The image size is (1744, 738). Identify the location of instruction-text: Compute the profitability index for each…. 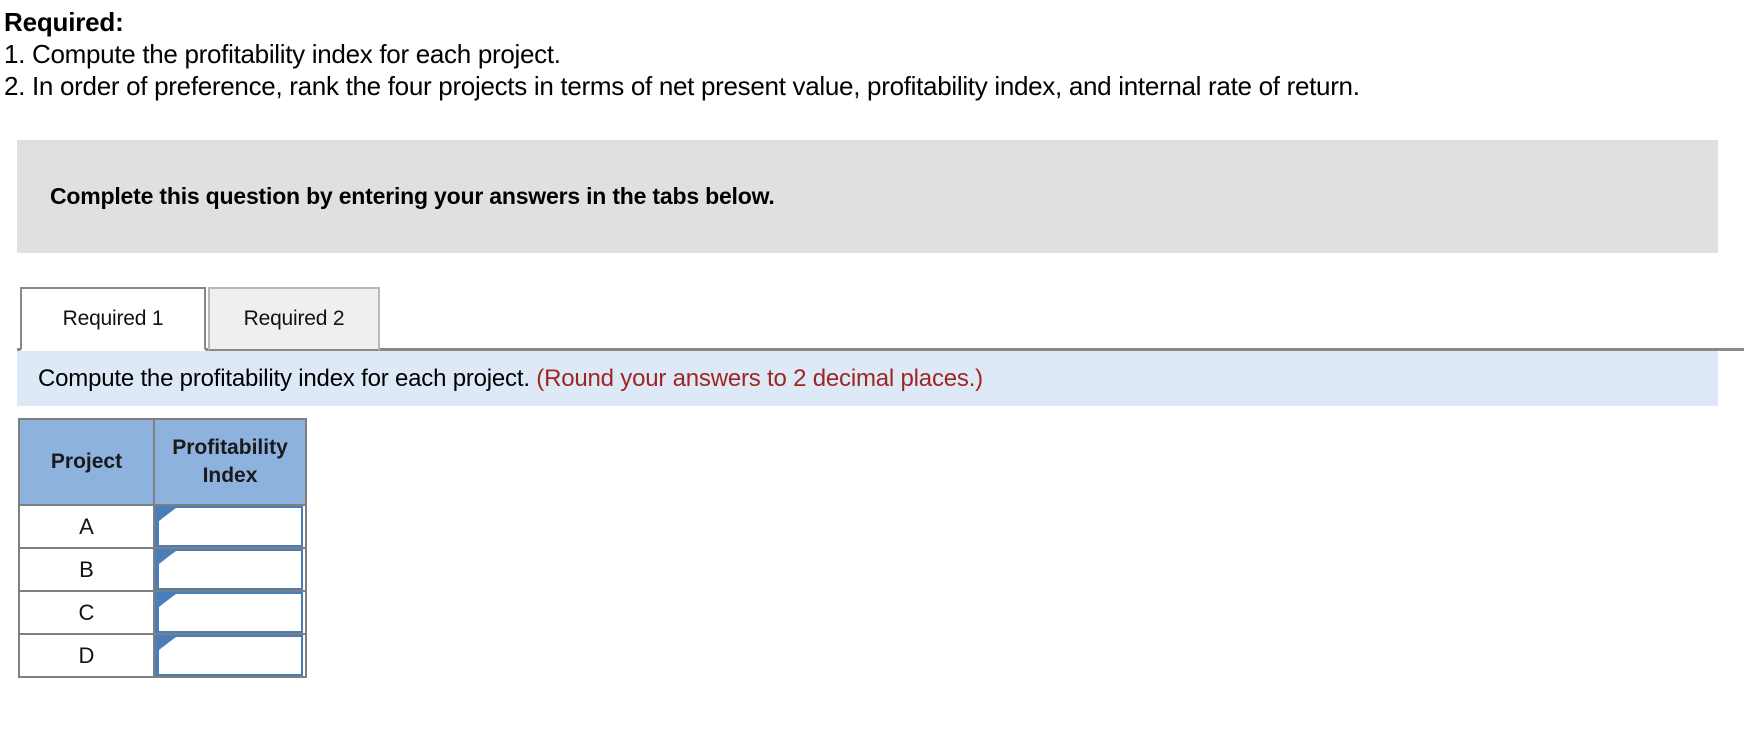
(500, 379).